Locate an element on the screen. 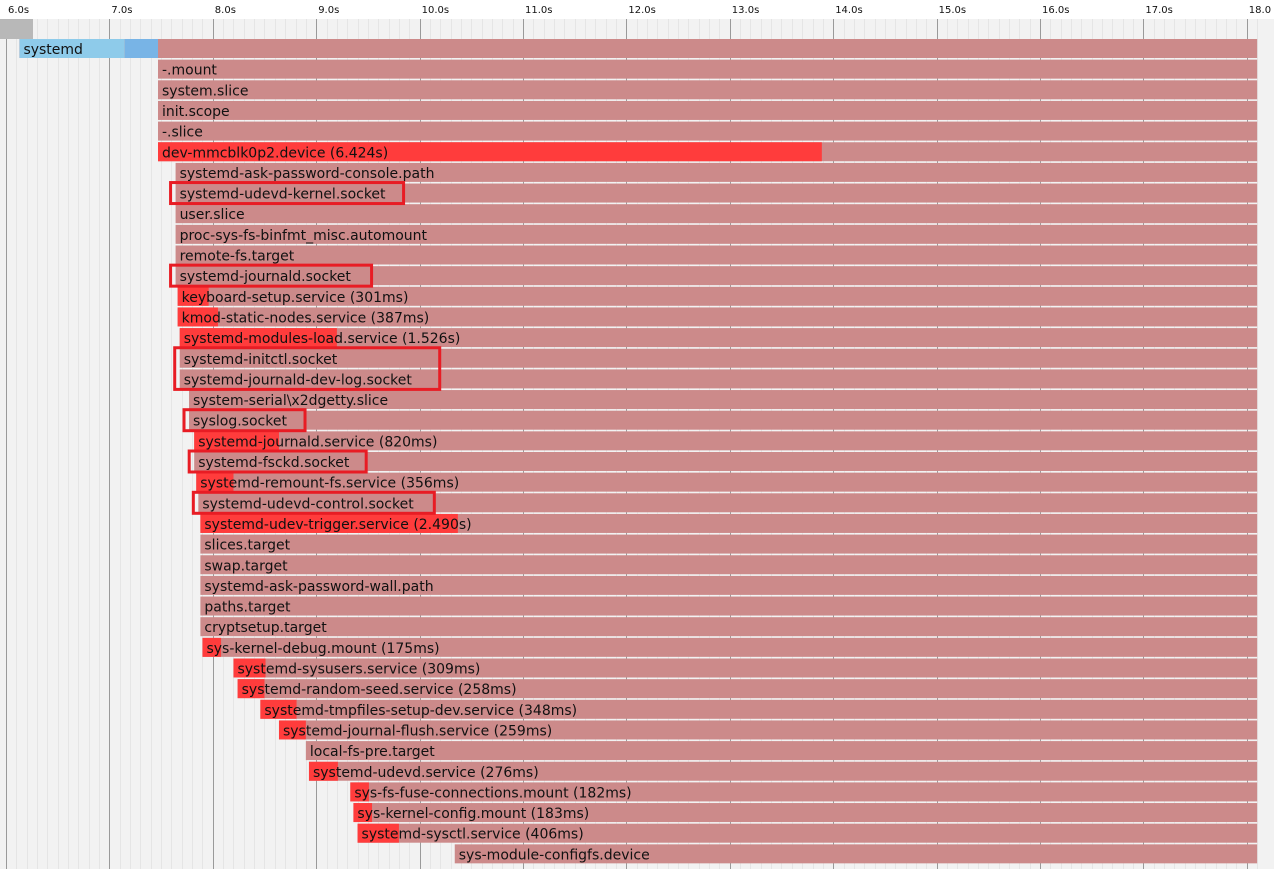 This screenshot has height=869, width=1274. unit-label: sys-kernel-config.mount (183ms) is located at coordinates (473, 814).